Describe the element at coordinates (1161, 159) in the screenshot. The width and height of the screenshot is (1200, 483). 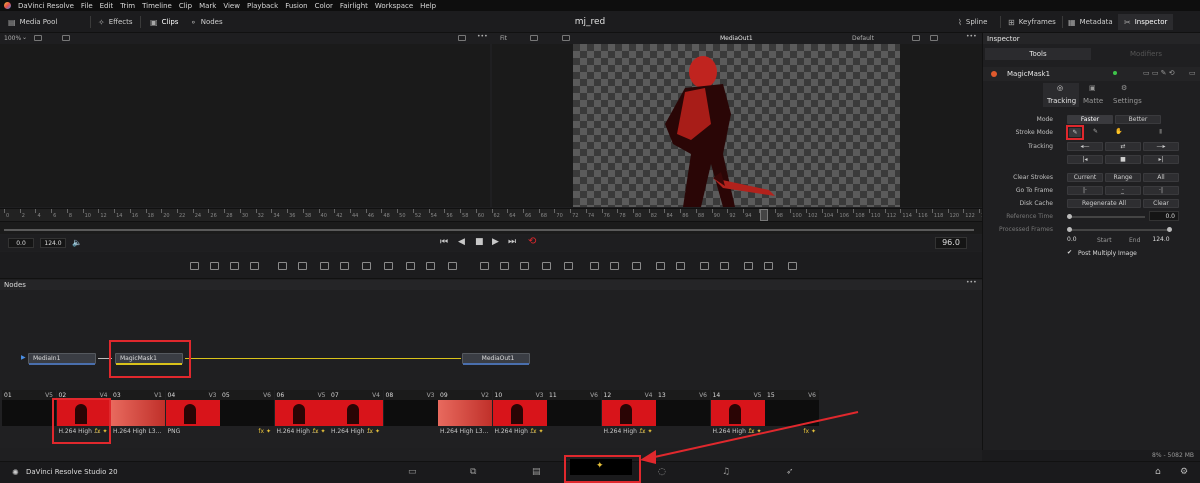
I see `track-to-end-button: ▸|` at that location.